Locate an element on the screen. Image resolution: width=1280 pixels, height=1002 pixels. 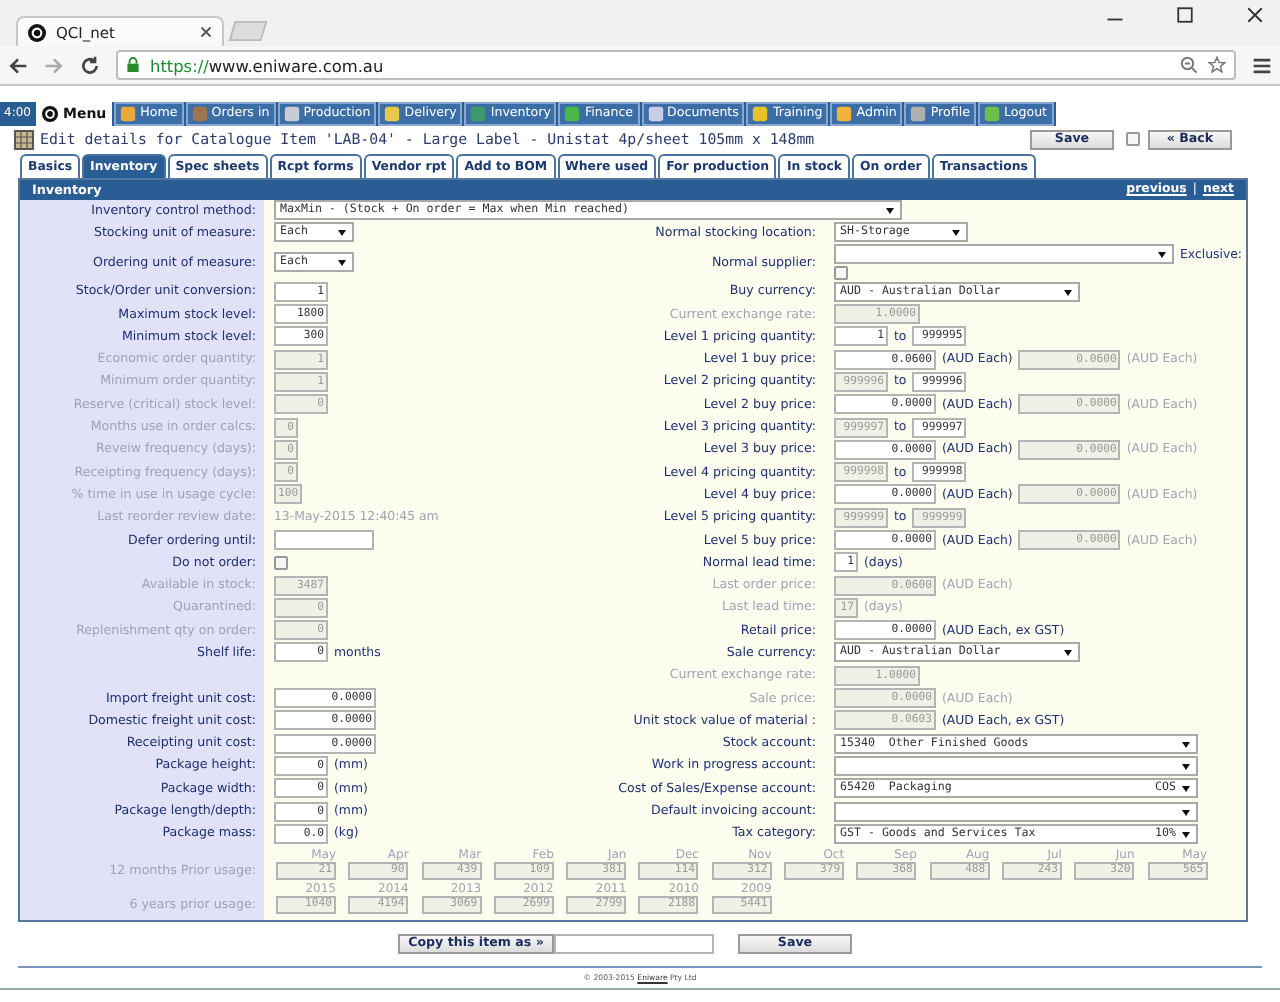
reload-icon is located at coordinates (90, 65).